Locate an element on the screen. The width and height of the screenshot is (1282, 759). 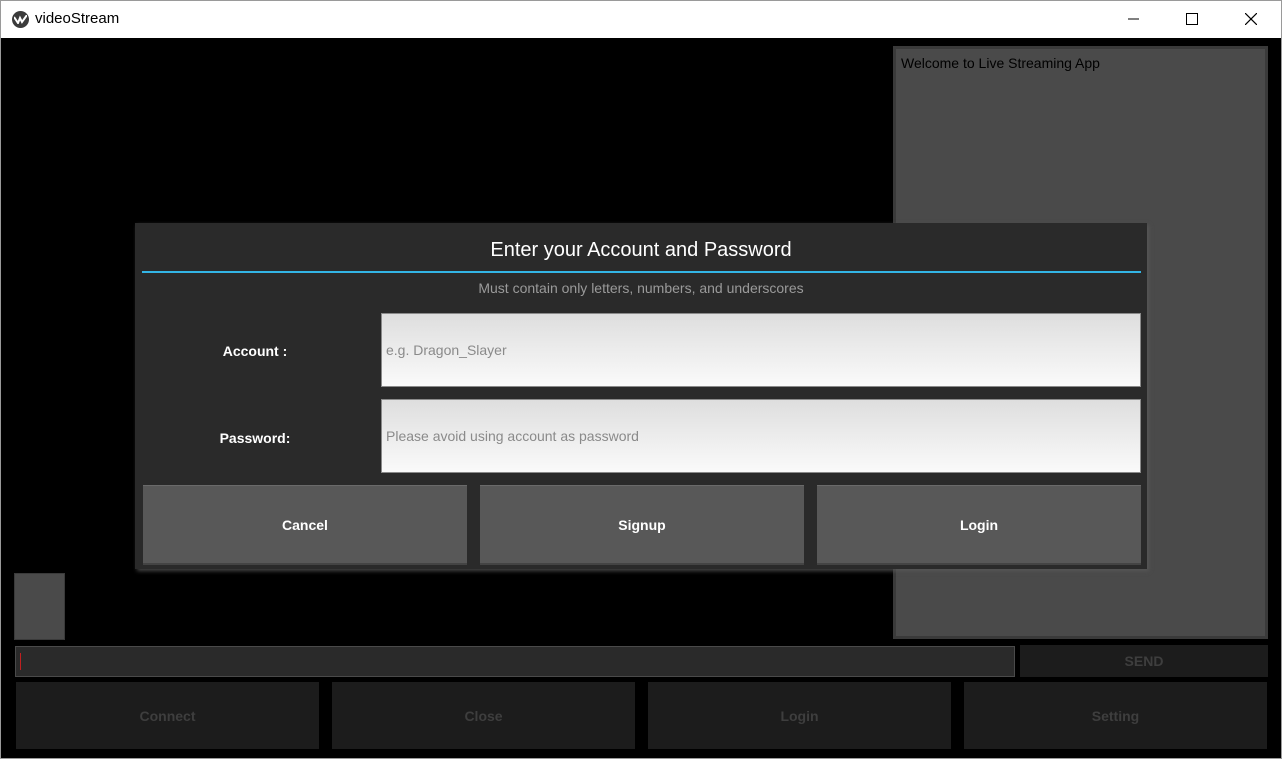
password-label: Password: is located at coordinates (255, 438).